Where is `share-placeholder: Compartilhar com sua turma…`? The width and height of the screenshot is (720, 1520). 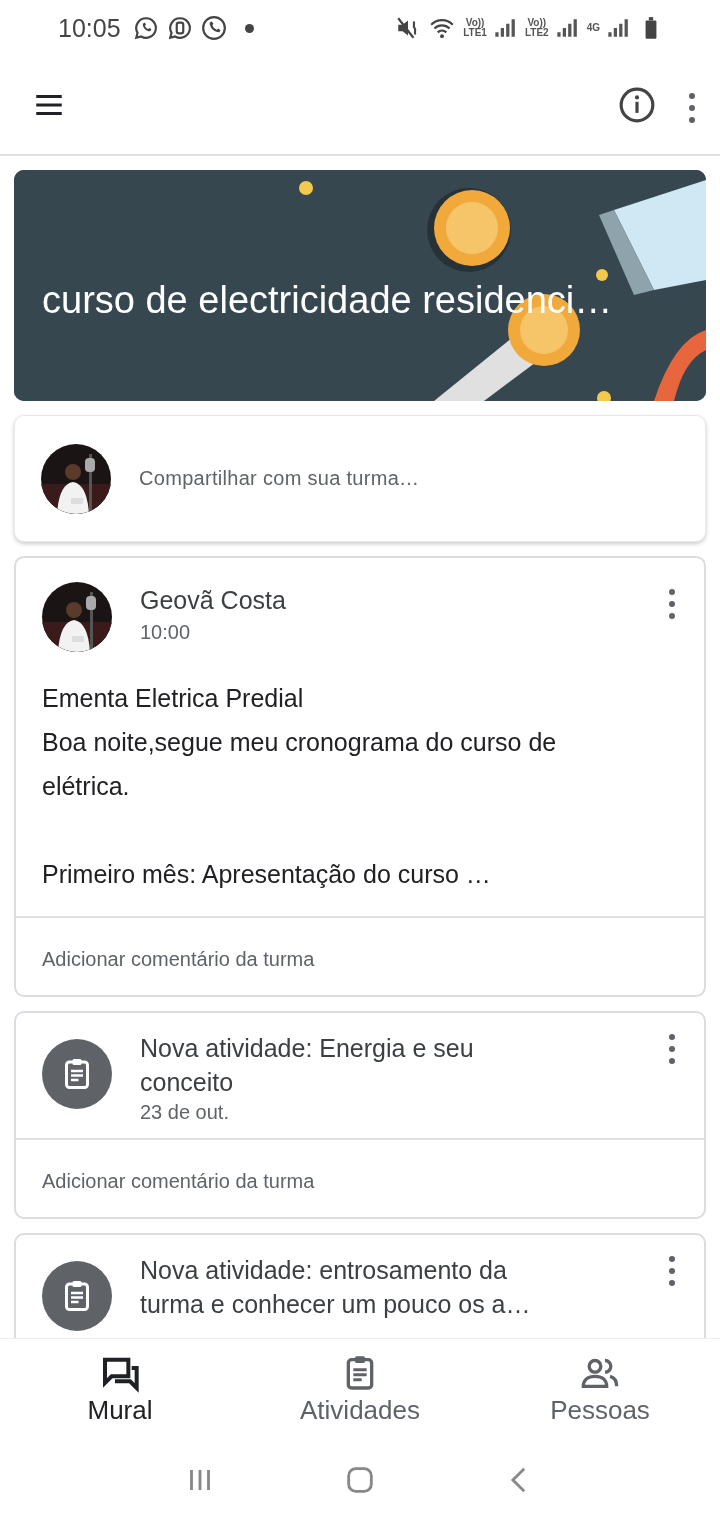 share-placeholder: Compartilhar com sua turma… is located at coordinates (279, 478).